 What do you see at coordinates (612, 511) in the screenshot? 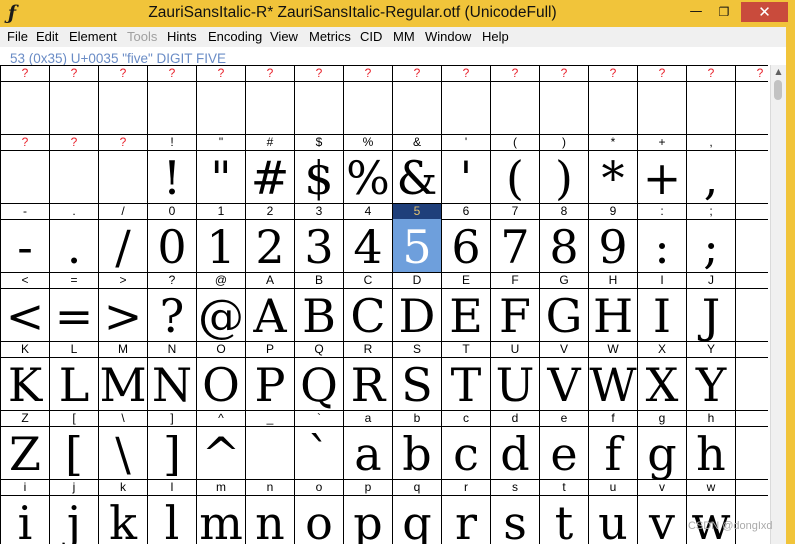
I see `glyph-cell: uu` at bounding box center [612, 511].